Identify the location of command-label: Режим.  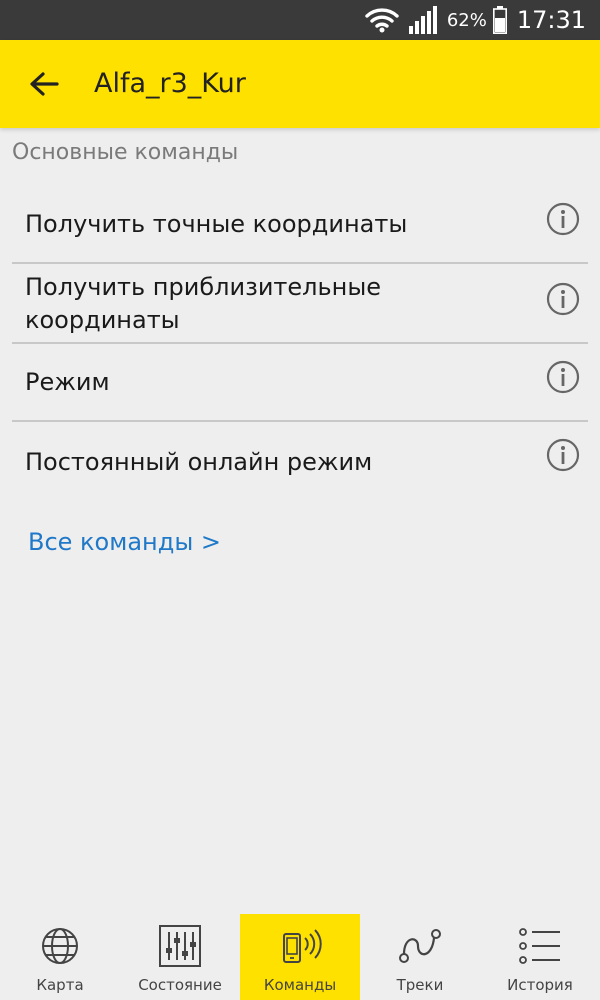
(67, 382).